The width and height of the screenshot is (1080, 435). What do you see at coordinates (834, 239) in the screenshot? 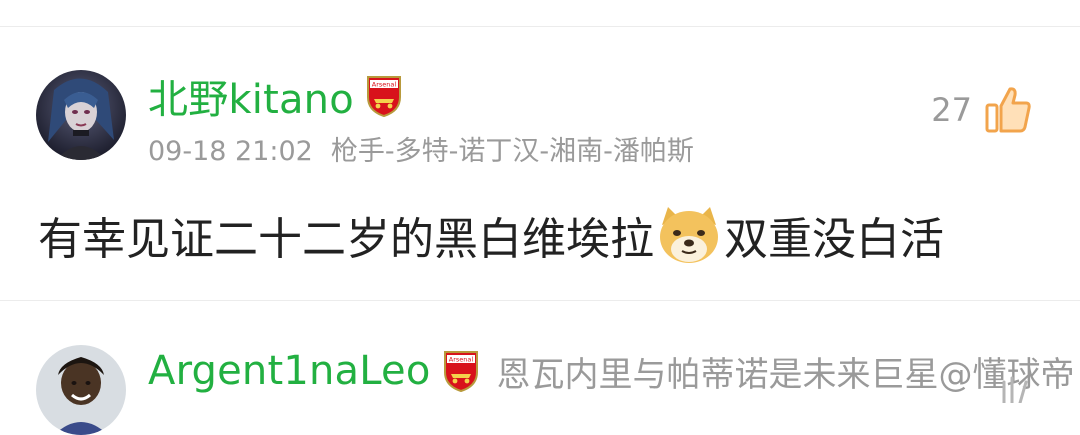
I see `comment-text-part-2: 双重没白活` at bounding box center [834, 239].